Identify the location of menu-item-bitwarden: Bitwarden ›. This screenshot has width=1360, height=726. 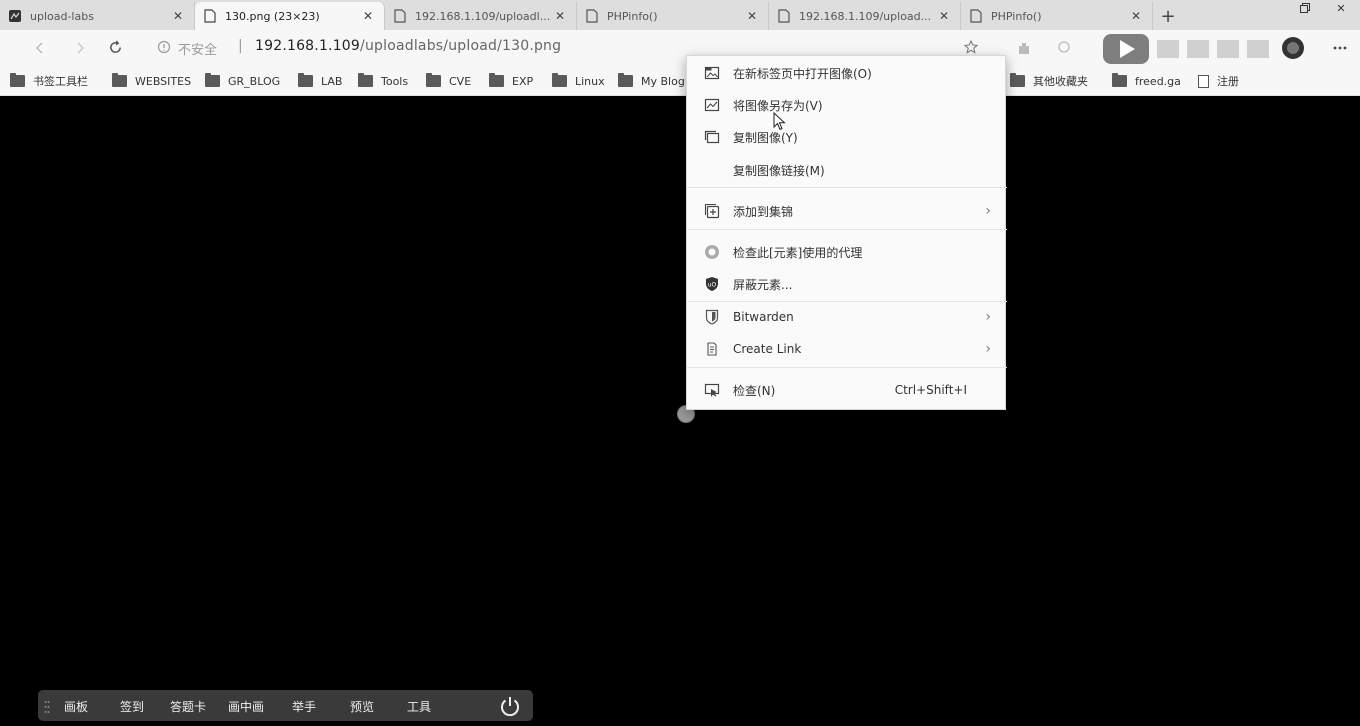
(847, 317).